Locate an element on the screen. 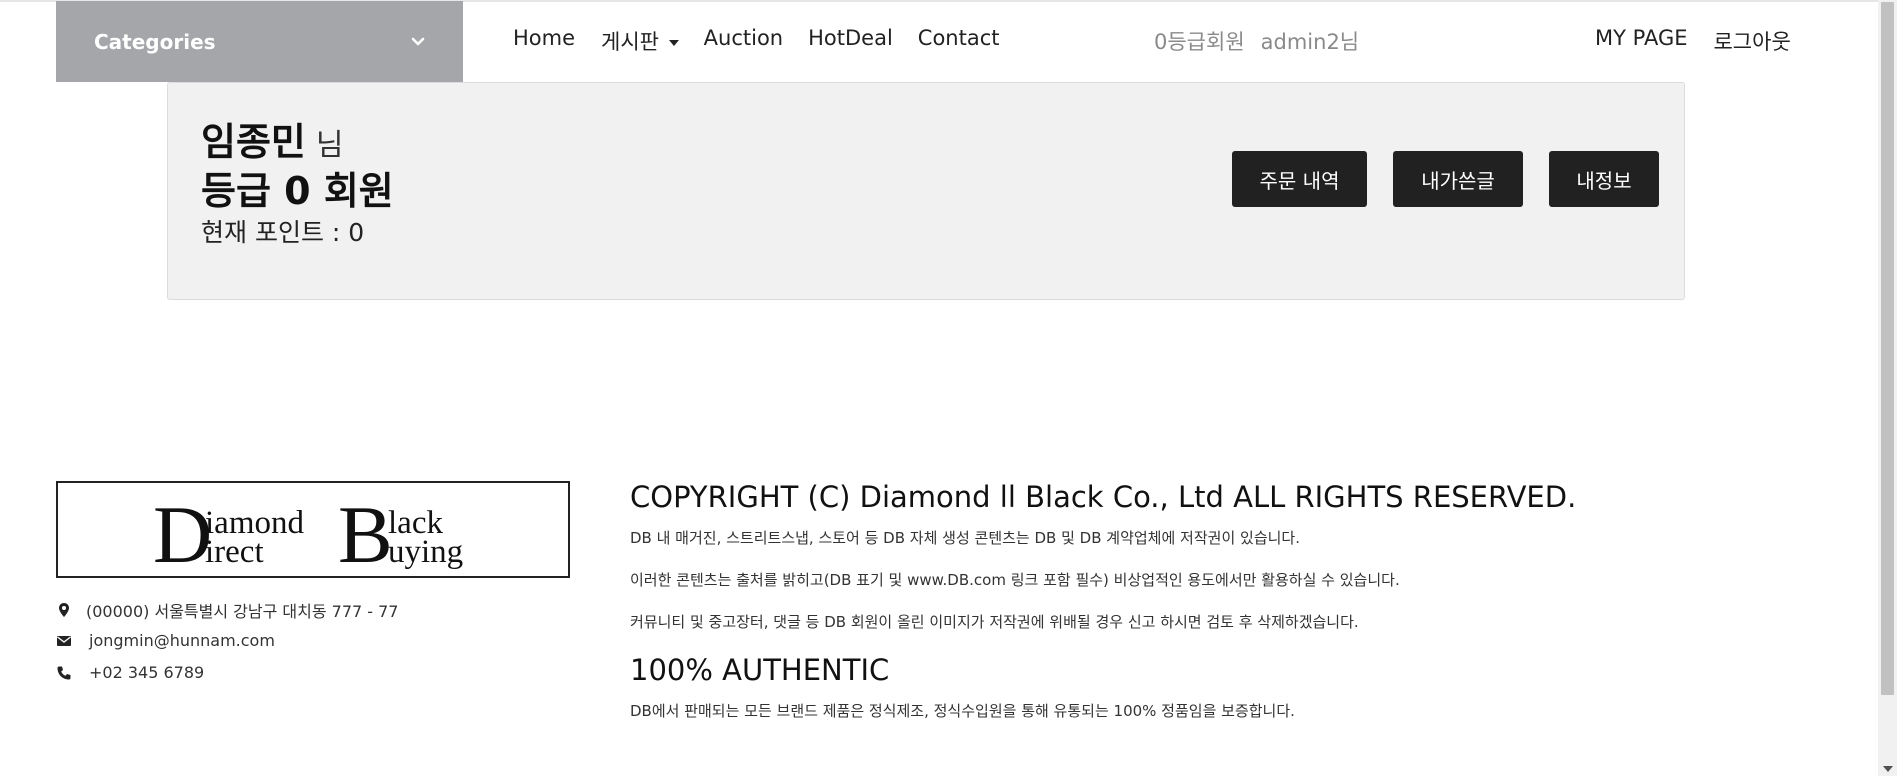 This screenshot has width=1897, height=776. nav-board: 게시판 is located at coordinates (640, 41).